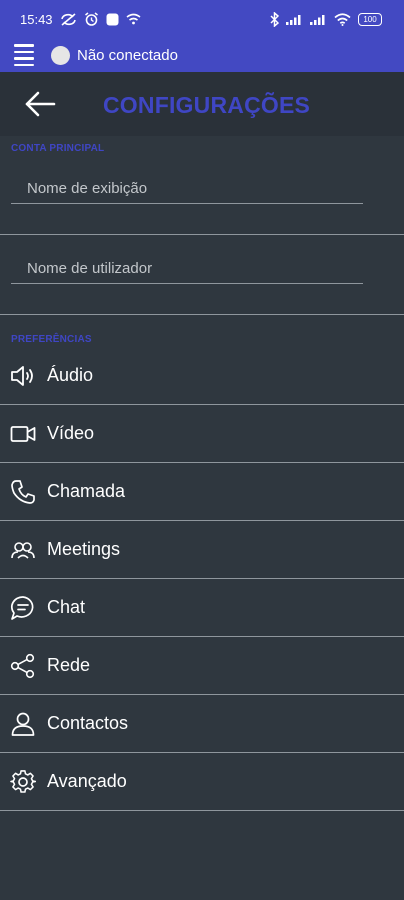 The image size is (404, 900). I want to click on arrow-left-icon, so click(40, 104).